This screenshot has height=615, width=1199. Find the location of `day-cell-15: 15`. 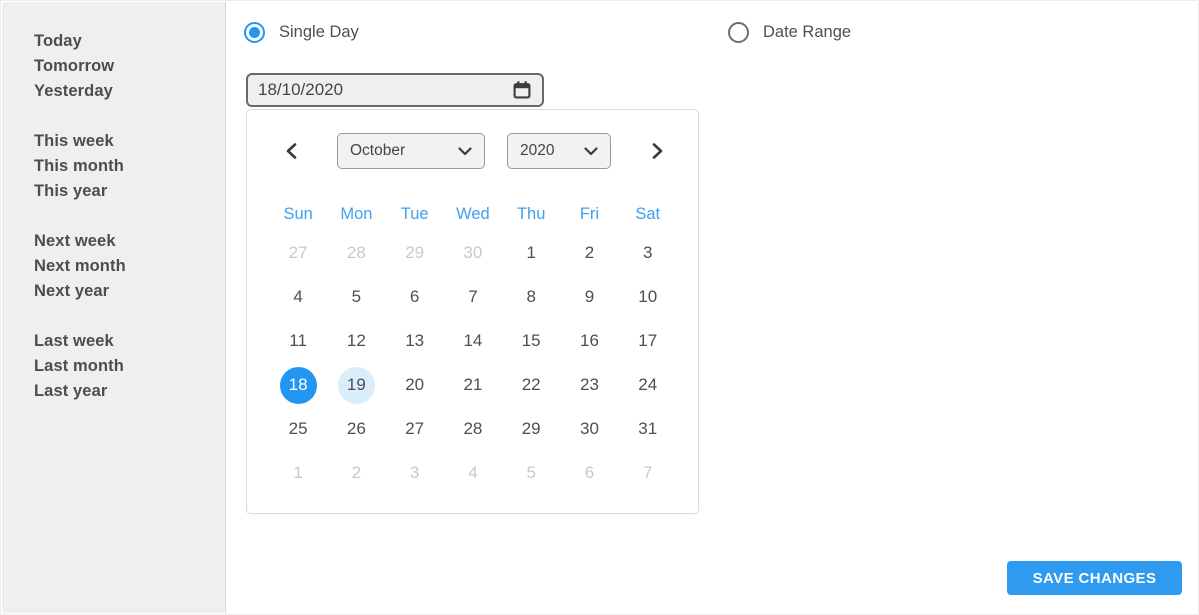

day-cell-15: 15 is located at coordinates (531, 341).